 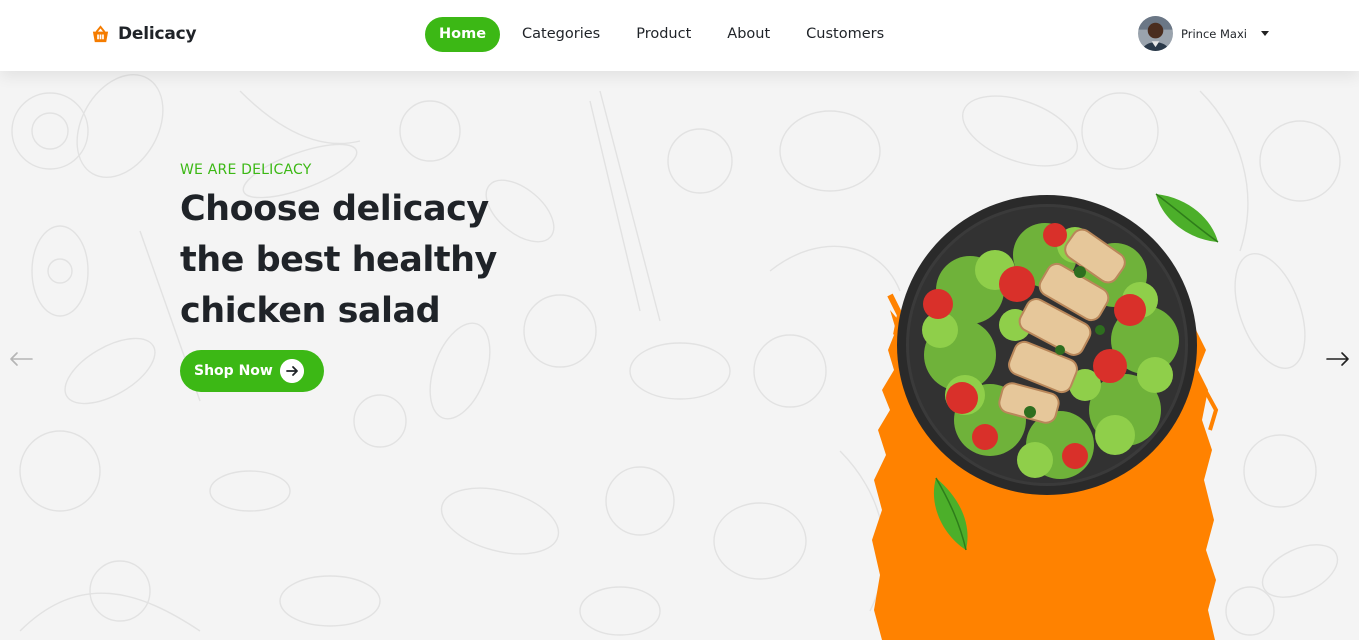 What do you see at coordinates (310, 311) in the screenshot?
I see `headline-line: chicken salad` at bounding box center [310, 311].